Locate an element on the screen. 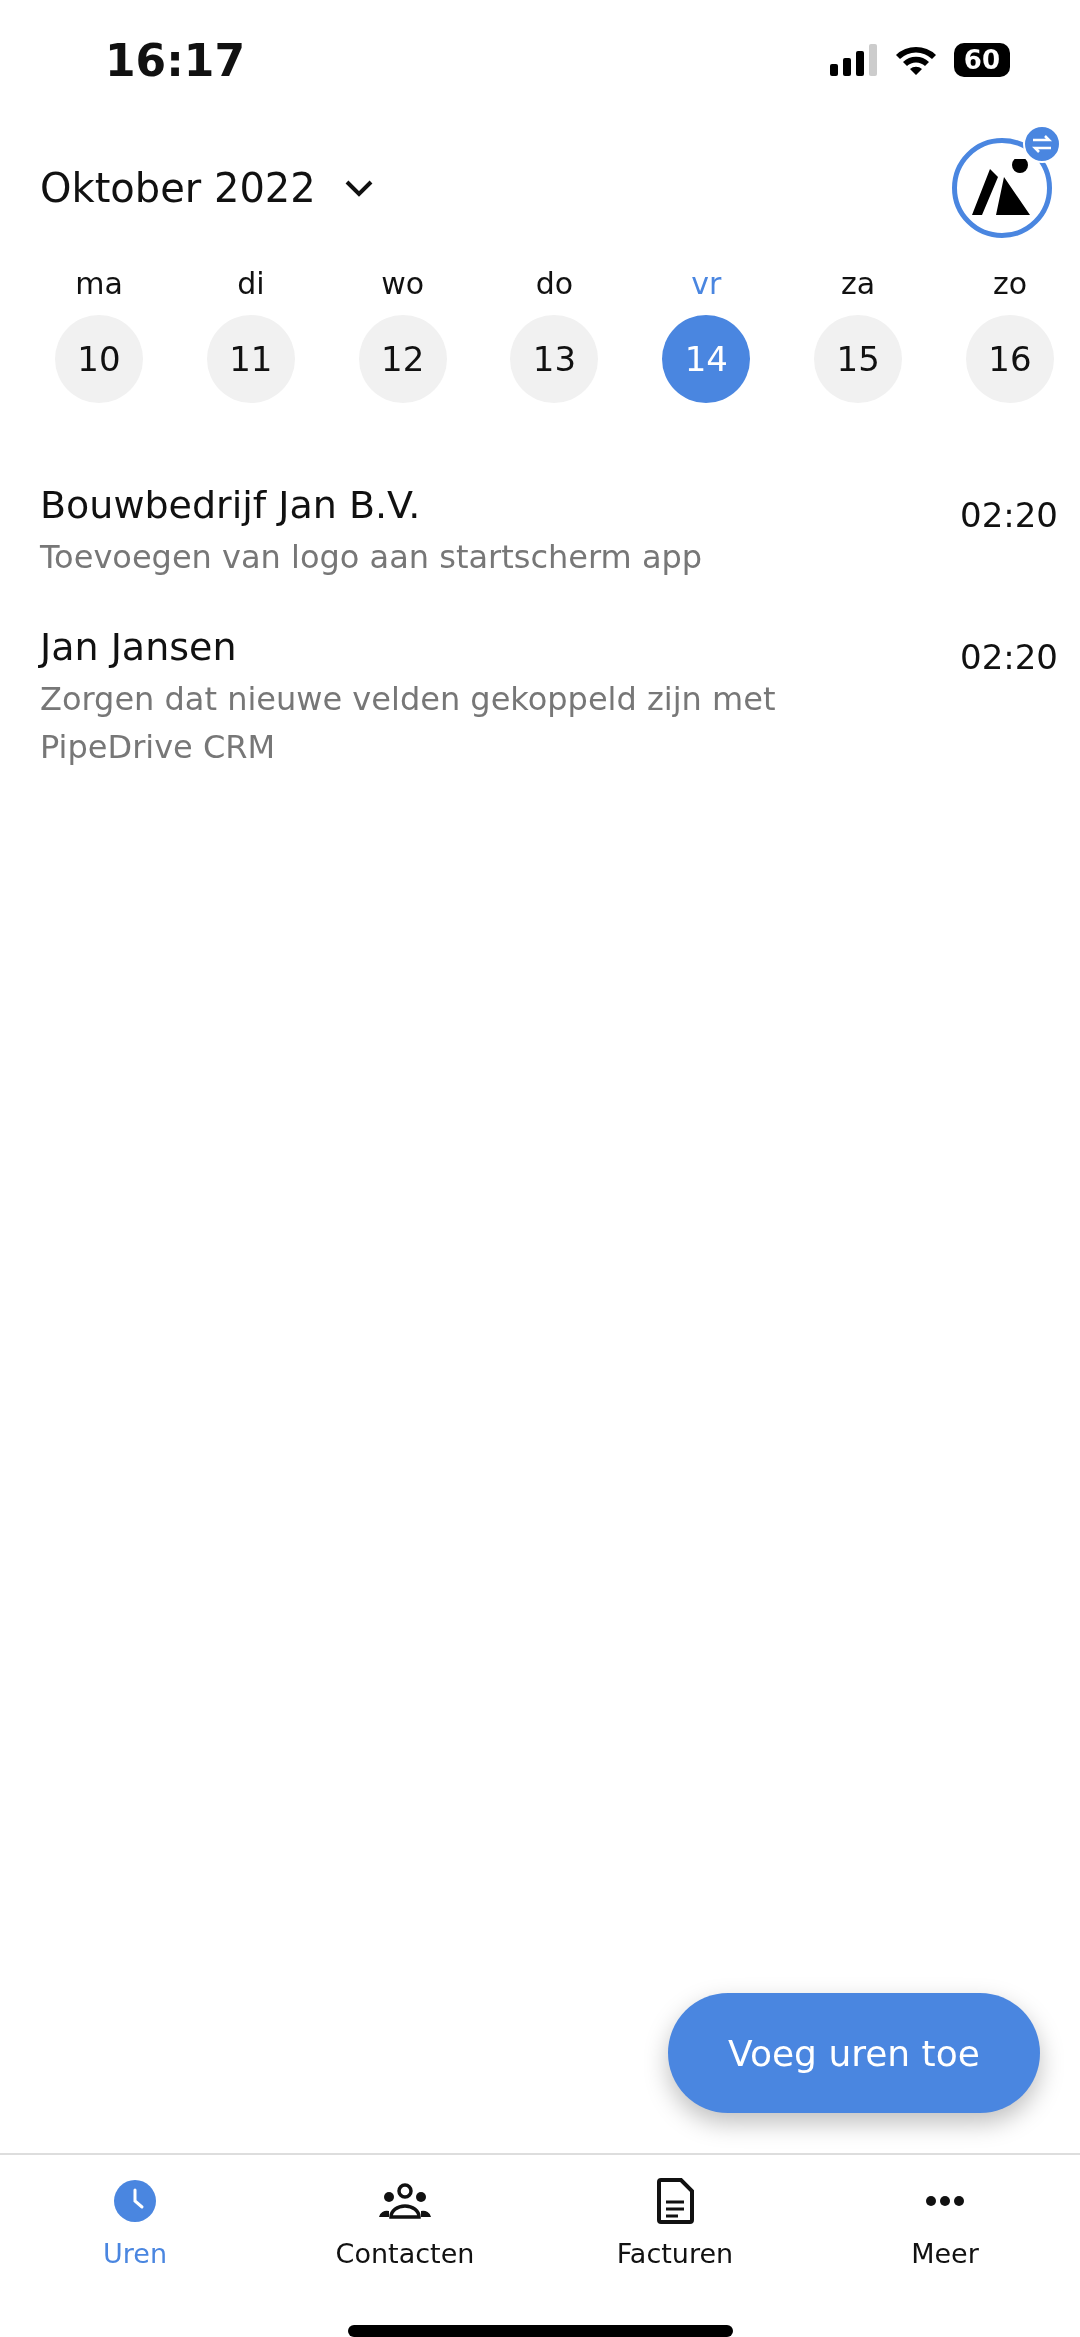 This screenshot has height=2337, width=1080. date-button: 16 is located at coordinates (1009, 359).